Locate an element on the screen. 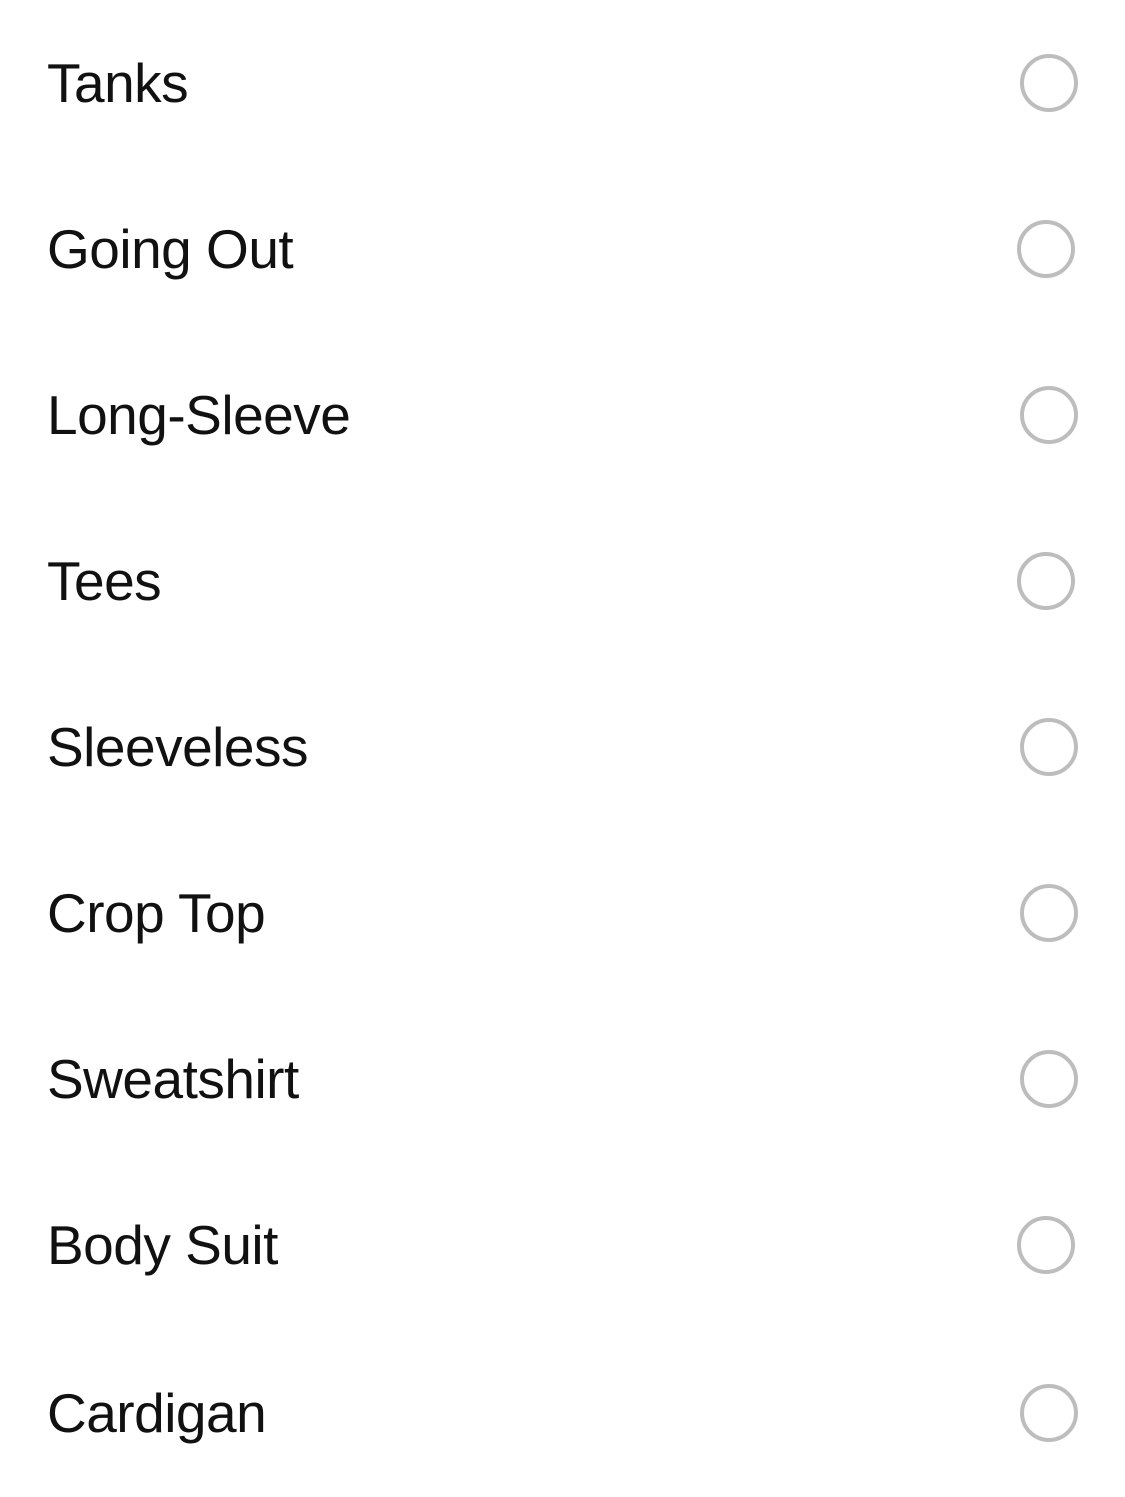 Image resolution: width=1125 pixels, height=1497 pixels. option-row-crop-top: Crop Top is located at coordinates (562, 913).